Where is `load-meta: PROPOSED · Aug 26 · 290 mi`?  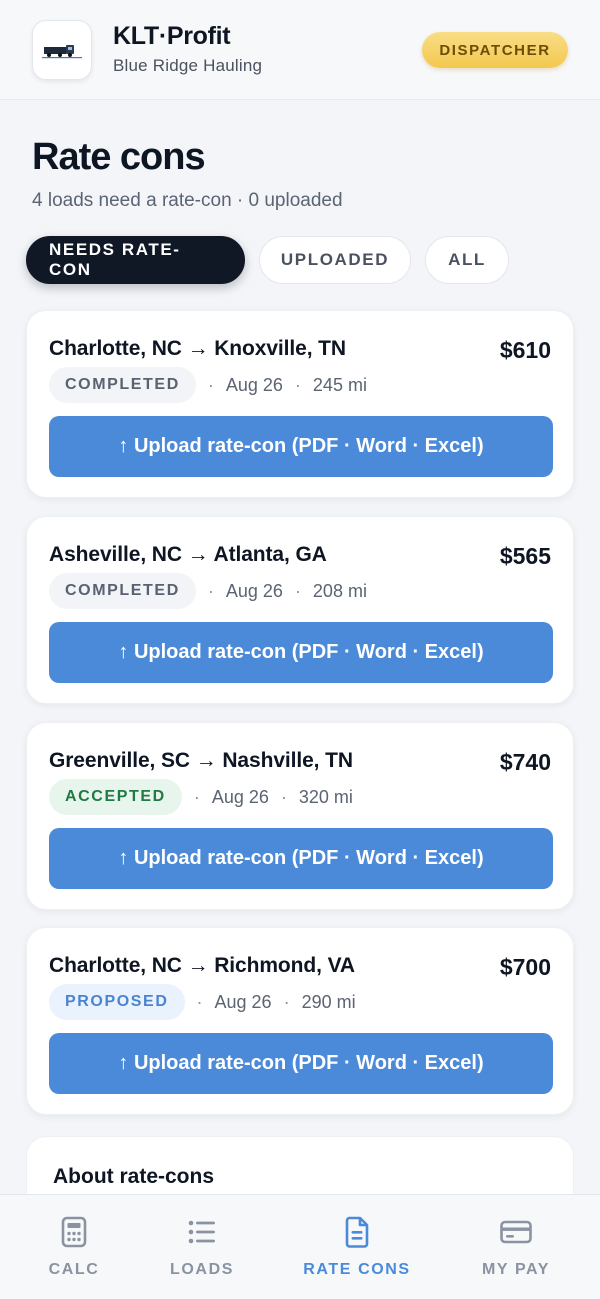
load-meta: PROPOSED · Aug 26 · 290 mi is located at coordinates (202, 1002).